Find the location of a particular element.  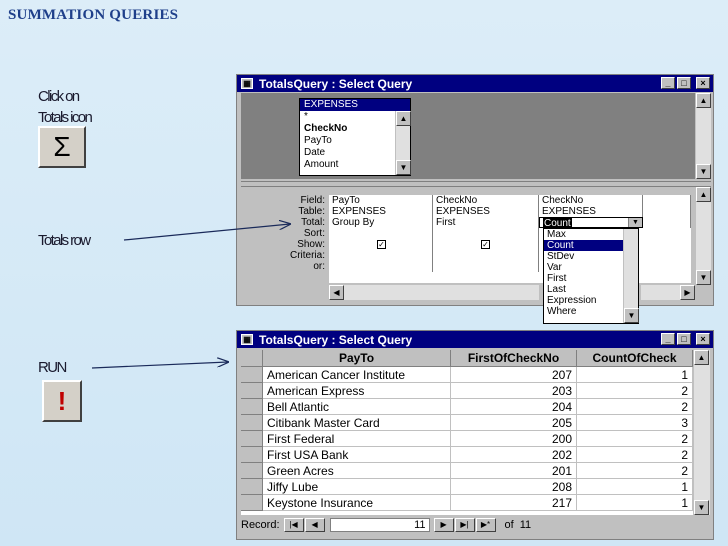

cell-payto: First USA Bank is located at coordinates (357, 455).